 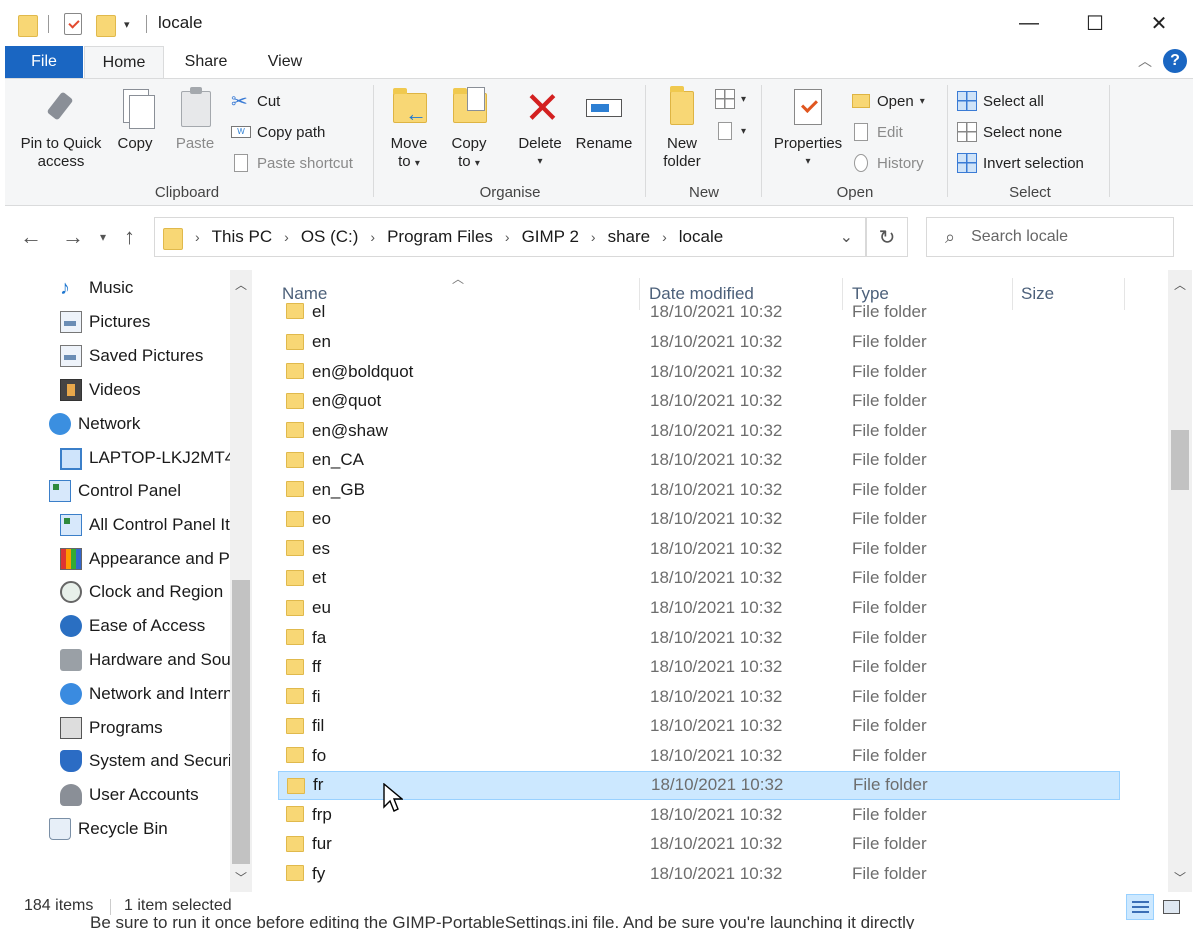 What do you see at coordinates (255, 101) in the screenshot?
I see `cut-button: ✂ Cut` at bounding box center [255, 101].